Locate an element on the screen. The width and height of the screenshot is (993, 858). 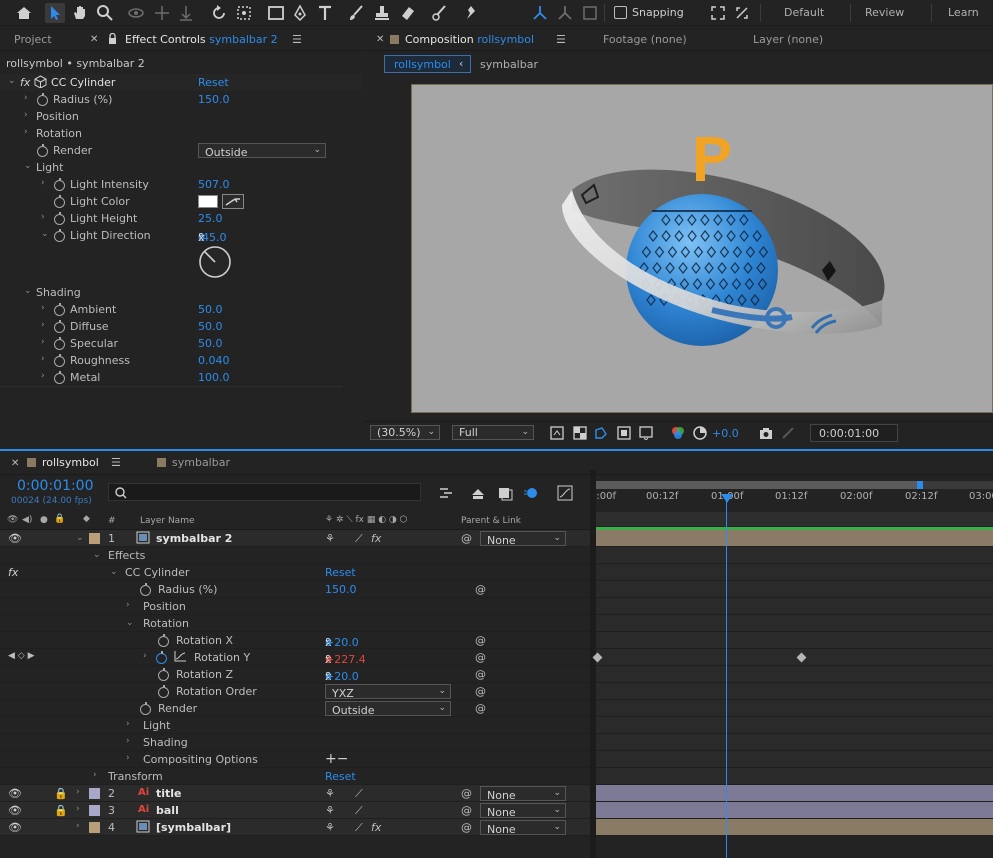
fast-previews-icon is located at coordinates (557, 433).